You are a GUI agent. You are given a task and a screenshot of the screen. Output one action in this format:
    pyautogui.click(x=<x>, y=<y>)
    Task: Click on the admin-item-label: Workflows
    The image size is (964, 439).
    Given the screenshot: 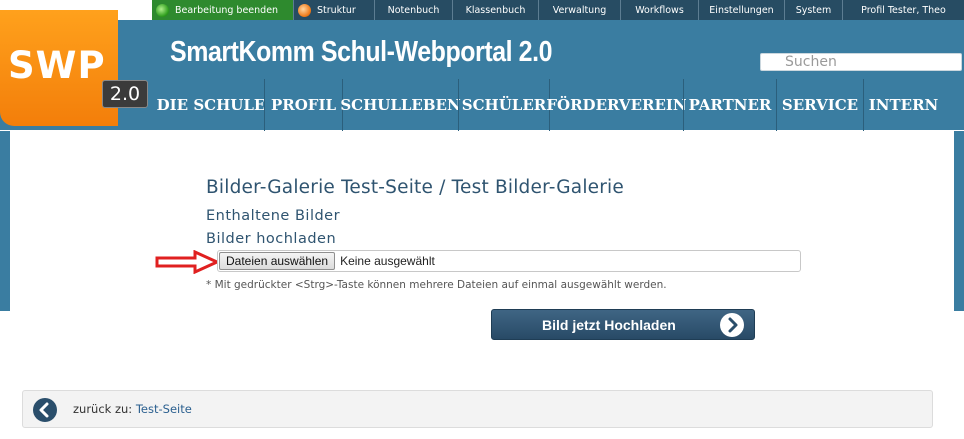 What is the action you would take?
    pyautogui.click(x=659, y=10)
    